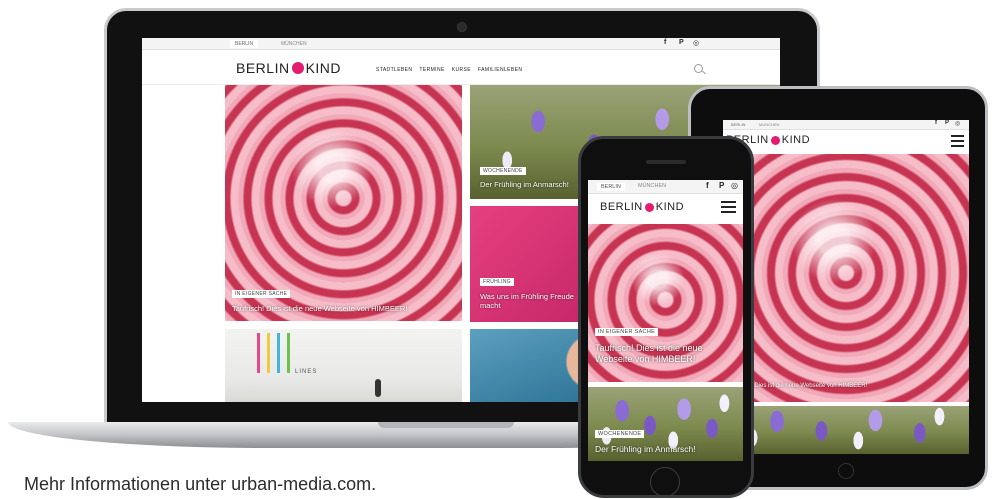 The image size is (992, 499). I want to click on phone-instagram-icon: ◎, so click(734, 185).